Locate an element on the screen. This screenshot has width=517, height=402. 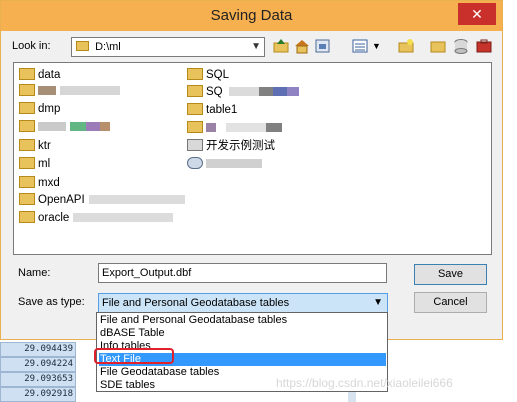
close-button: ✕ is located at coordinates (477, 14).